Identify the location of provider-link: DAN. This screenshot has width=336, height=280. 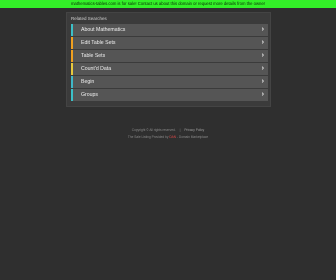
(172, 137).